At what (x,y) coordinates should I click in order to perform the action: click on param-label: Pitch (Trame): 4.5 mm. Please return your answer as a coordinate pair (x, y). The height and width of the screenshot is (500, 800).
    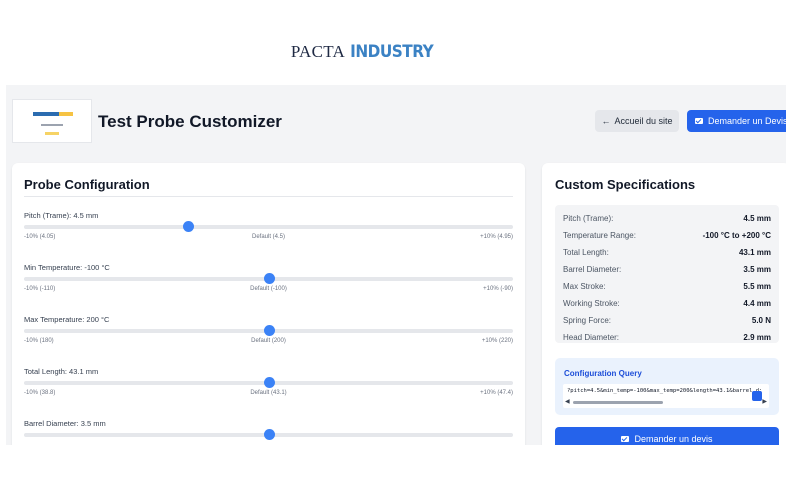
    Looking at the image, I should click on (61, 215).